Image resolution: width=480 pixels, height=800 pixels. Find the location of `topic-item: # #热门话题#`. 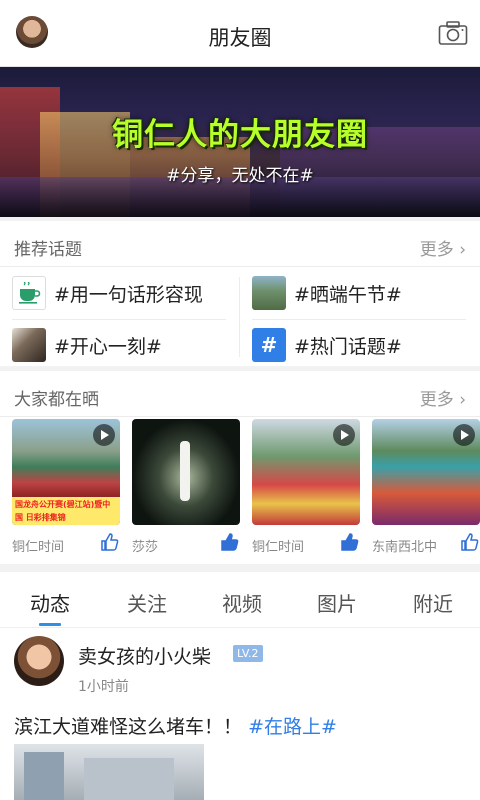

topic-item: # #热门话题# is located at coordinates (327, 345).